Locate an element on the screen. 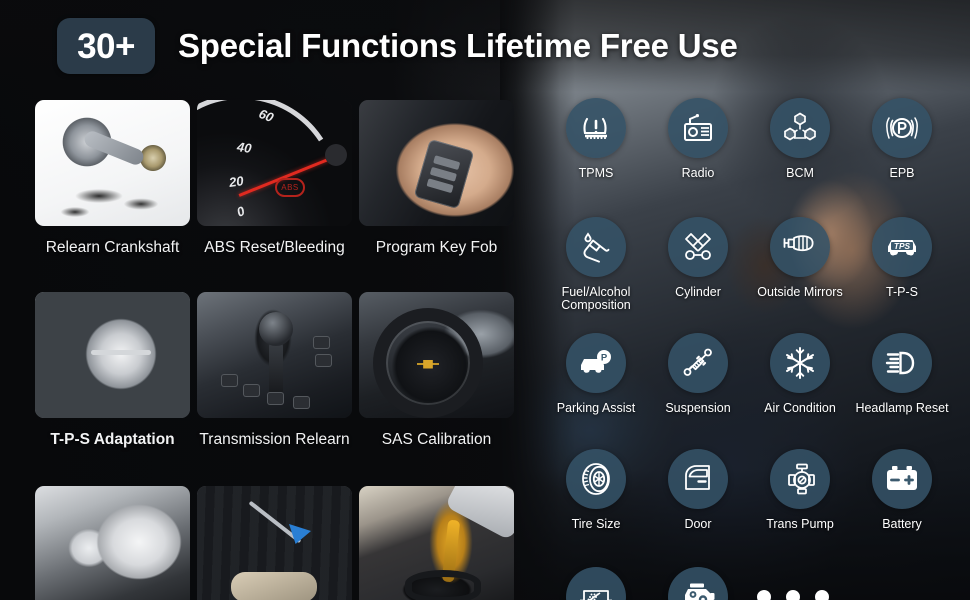 Image resolution: width=970 pixels, height=600 pixels. headlamp-icon is located at coordinates (902, 363).